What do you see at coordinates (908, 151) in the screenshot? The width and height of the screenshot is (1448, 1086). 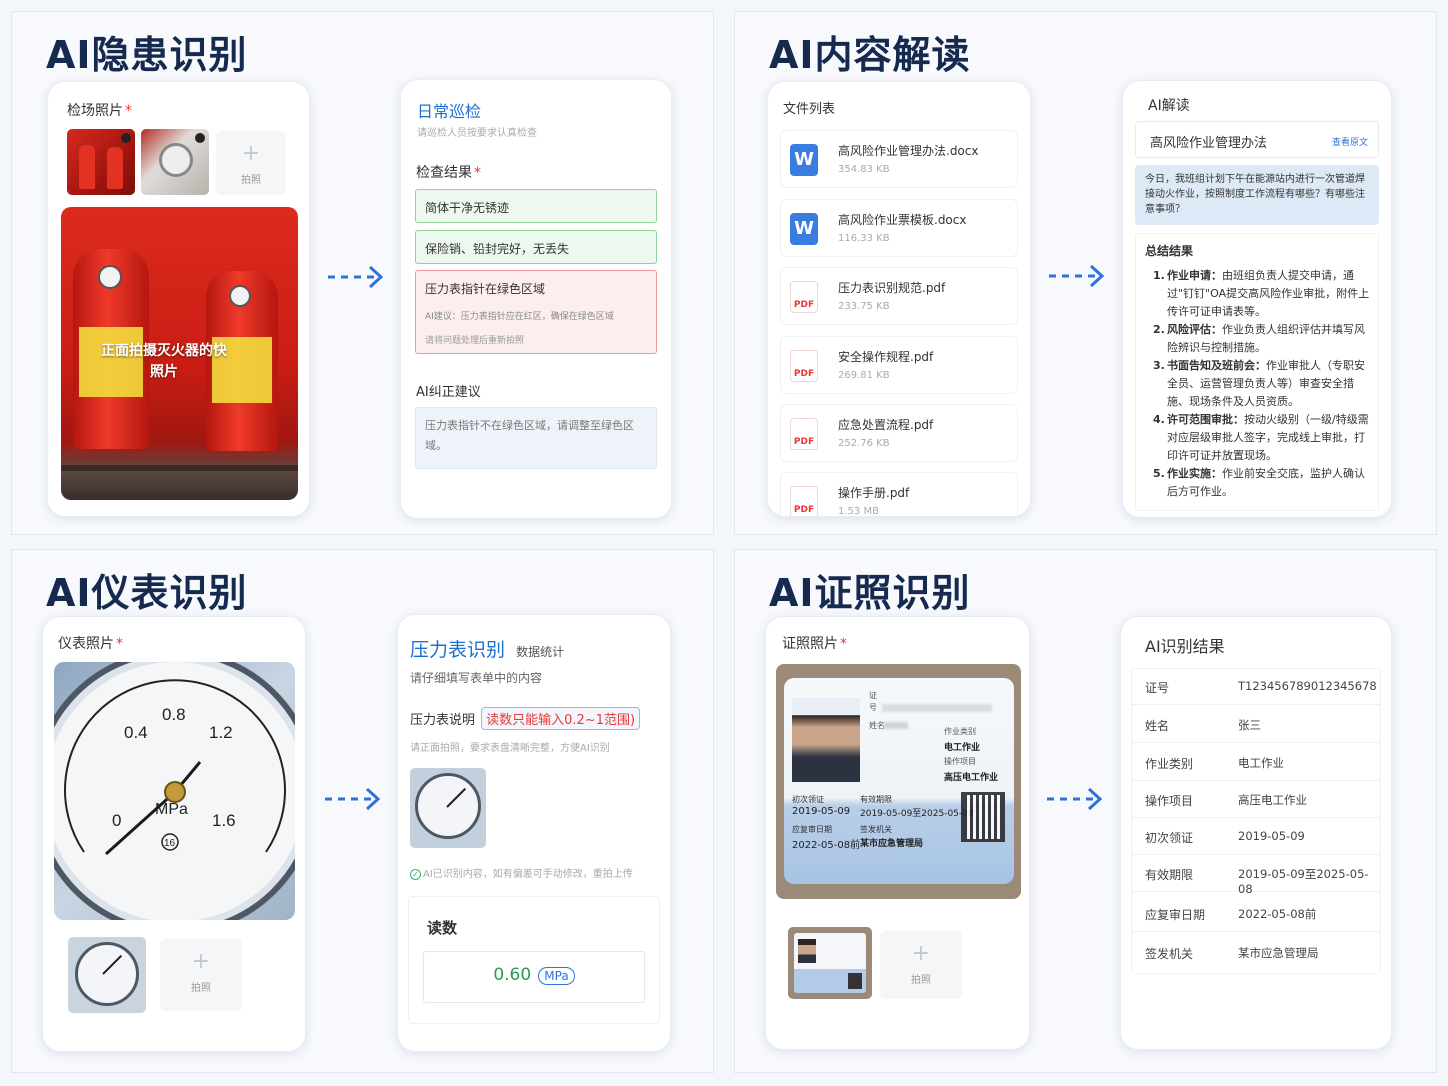 I see `file-name: 高风险作业管理办法.docx` at bounding box center [908, 151].